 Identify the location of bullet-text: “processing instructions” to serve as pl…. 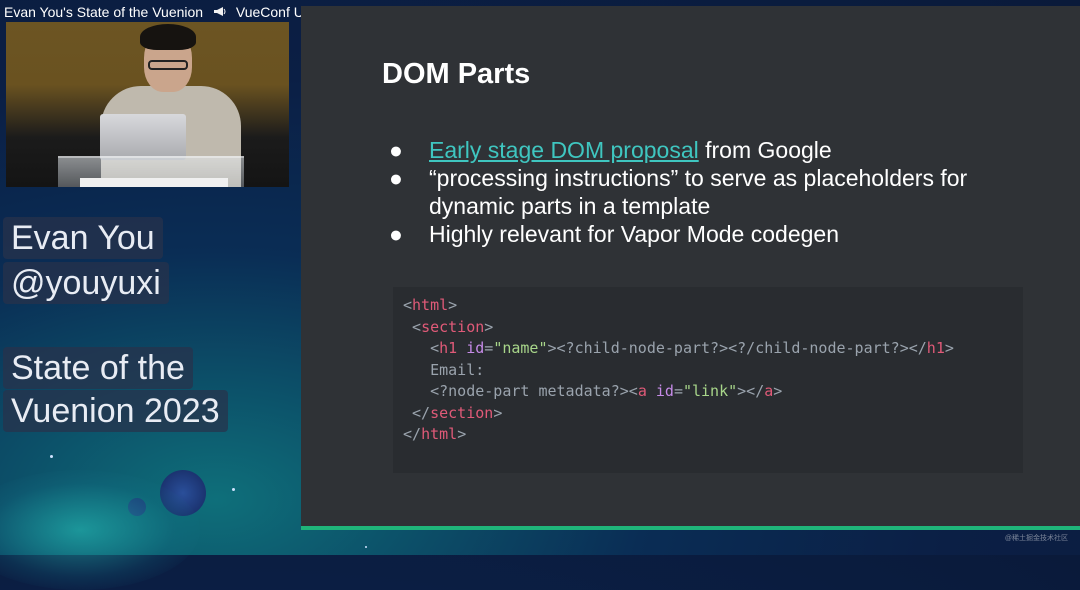
(698, 192).